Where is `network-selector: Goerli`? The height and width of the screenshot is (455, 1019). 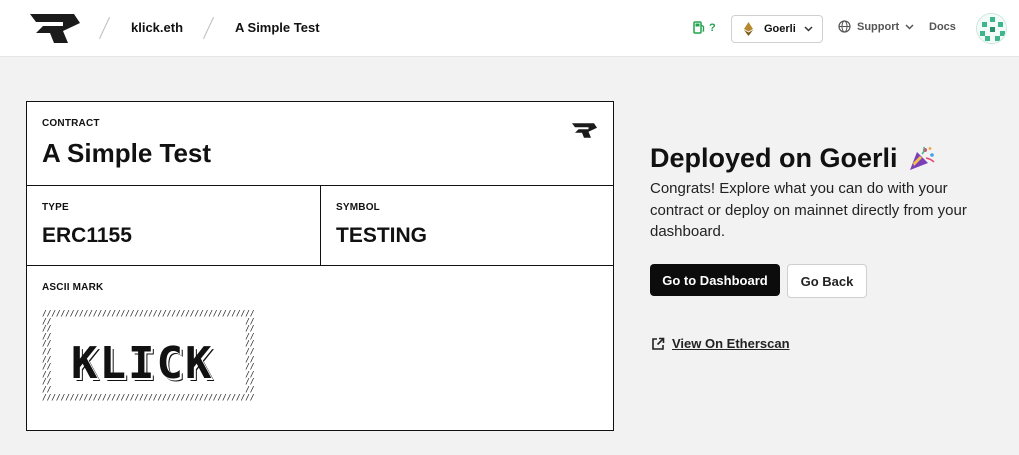
network-selector: Goerli is located at coordinates (777, 29).